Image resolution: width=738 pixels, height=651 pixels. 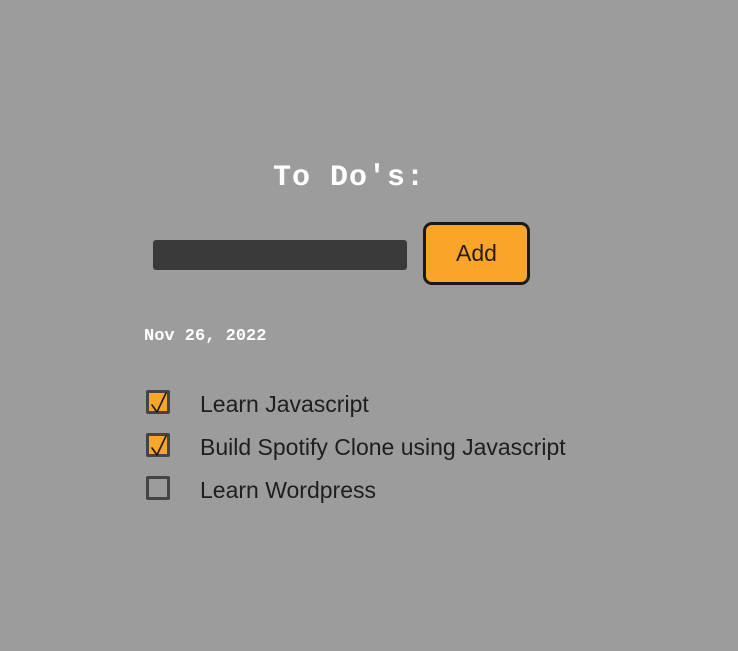 I want to click on add-button: Add, so click(x=476, y=253).